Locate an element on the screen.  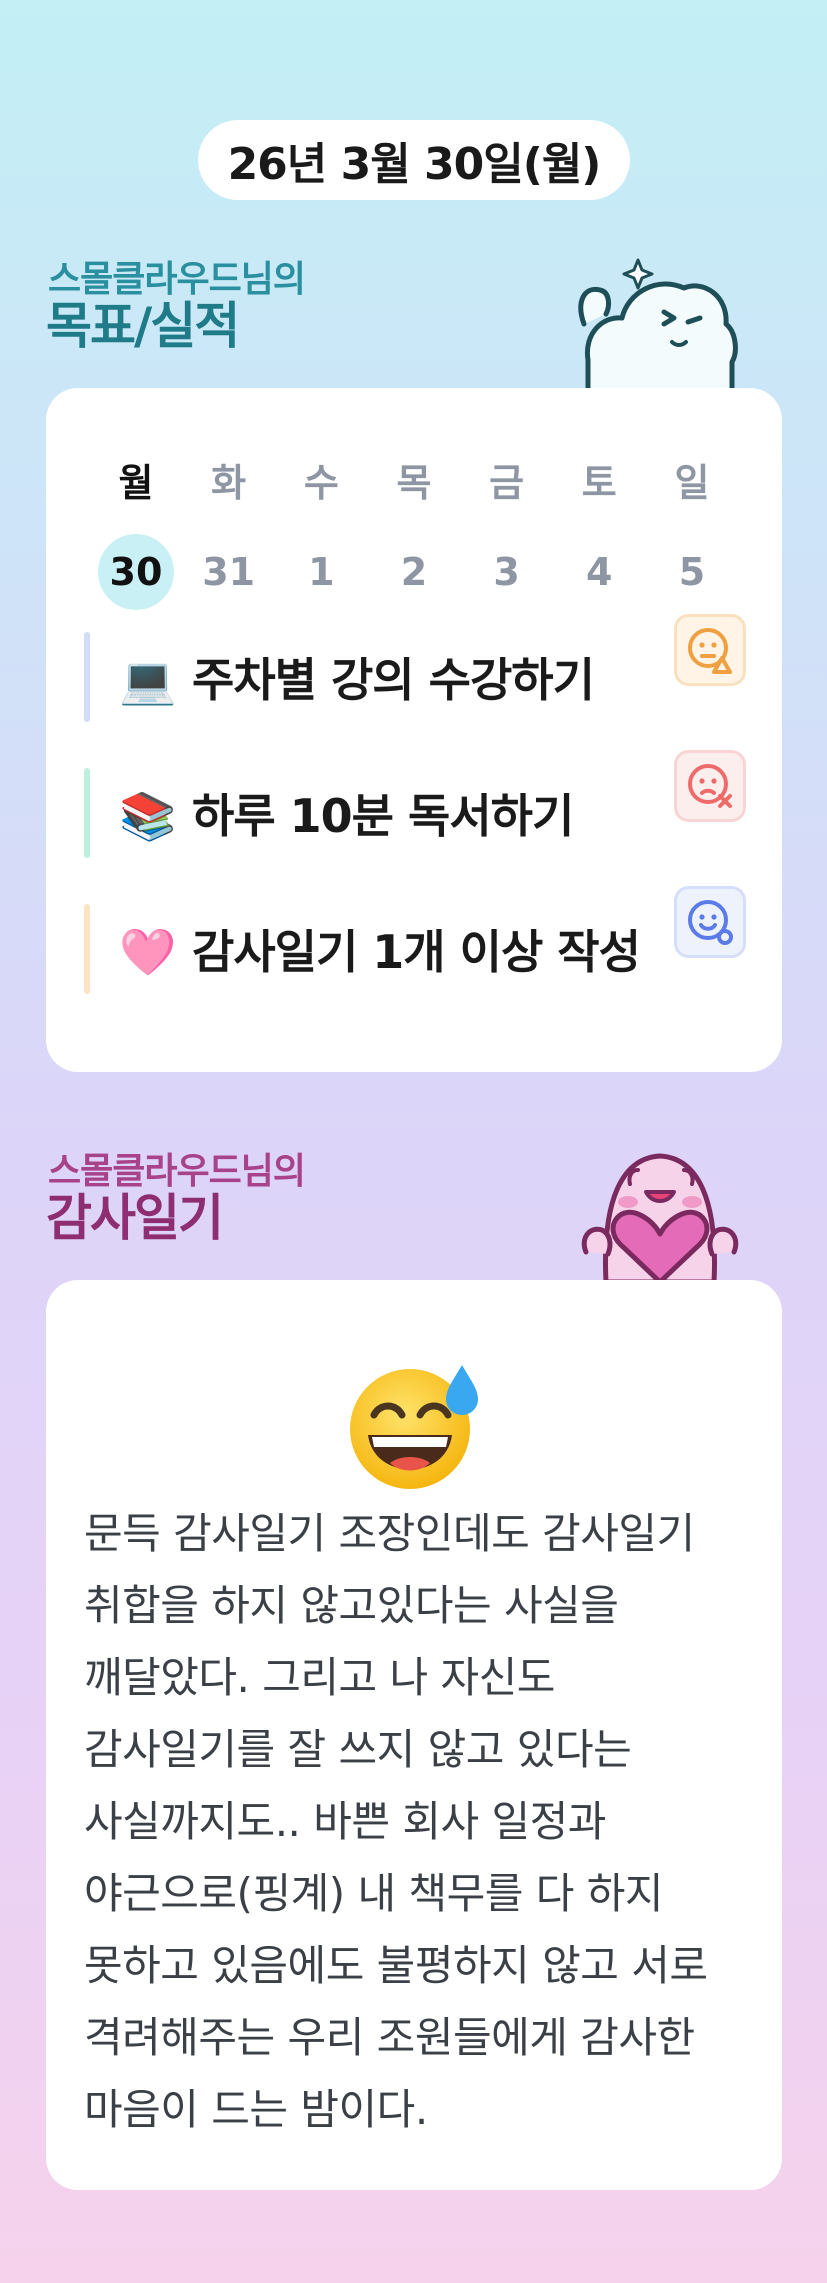
day-number: 4 is located at coordinates (599, 572).